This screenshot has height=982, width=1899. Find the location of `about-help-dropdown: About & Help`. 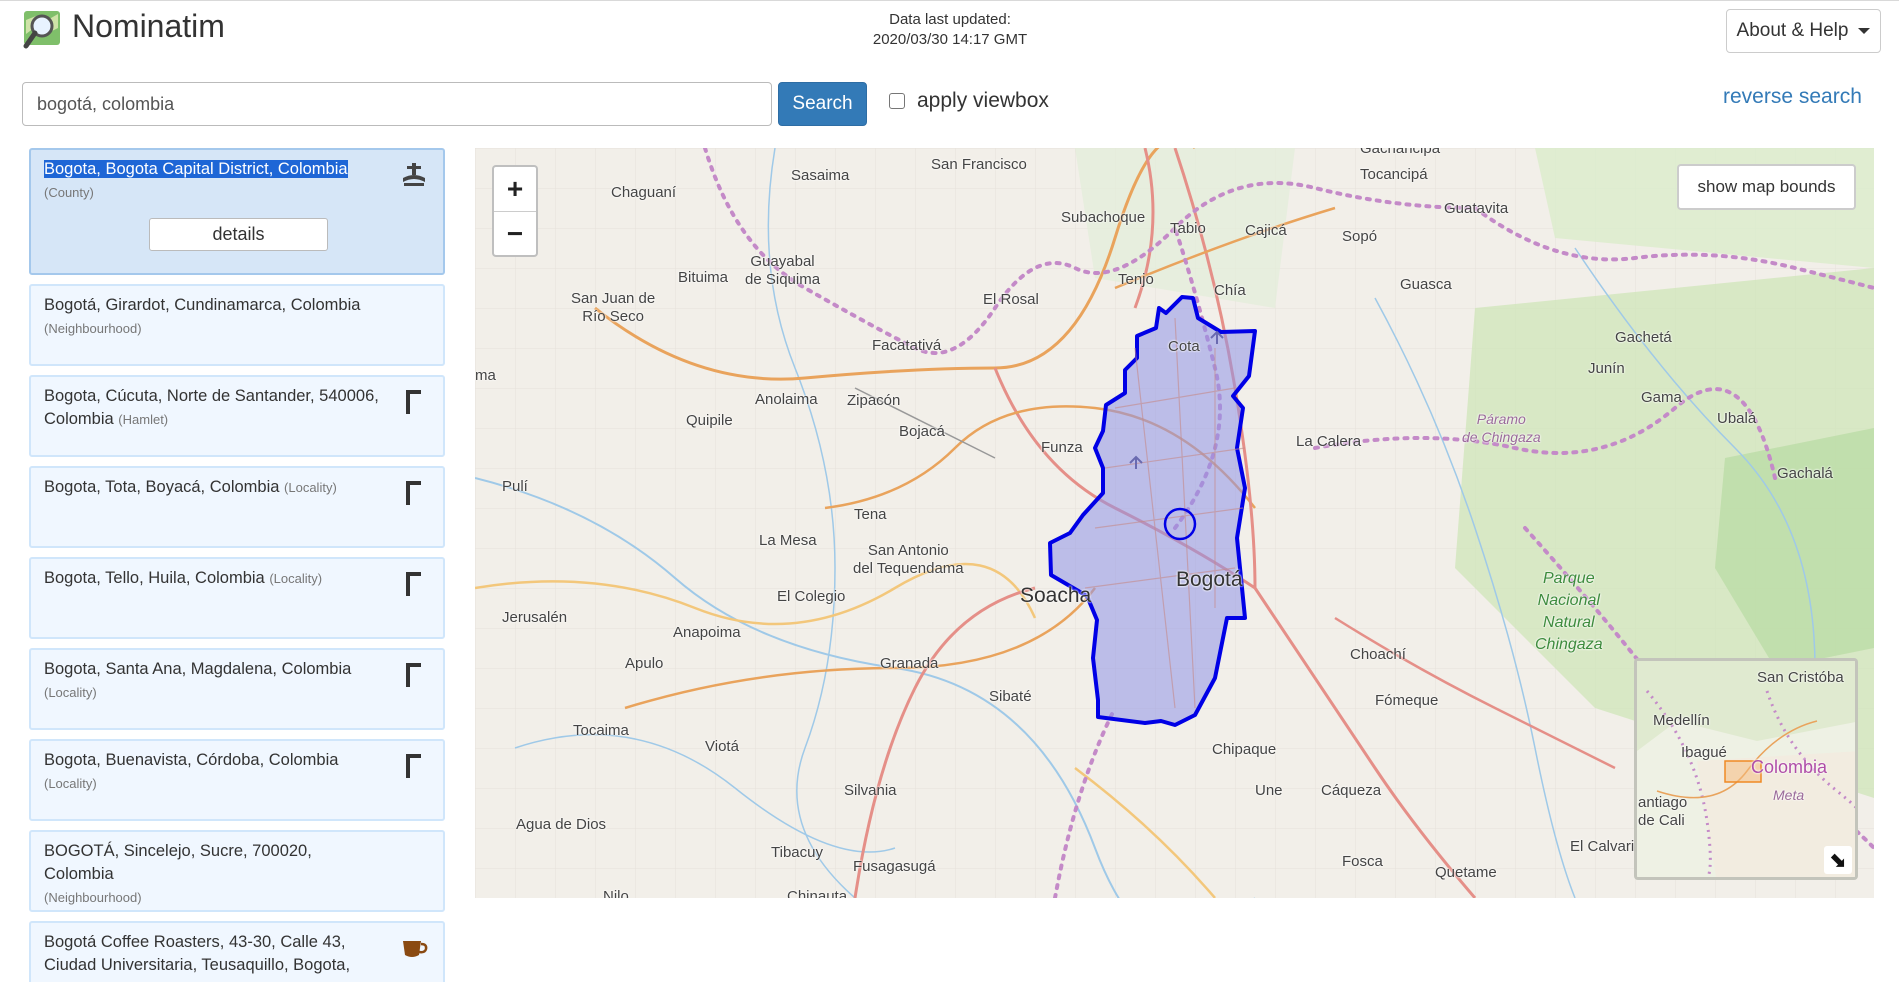

about-help-dropdown: About & Help is located at coordinates (1803, 31).